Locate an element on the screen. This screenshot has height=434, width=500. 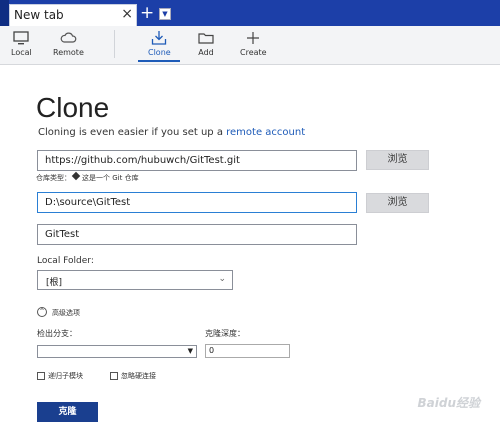
cloud-icon is located at coordinates (69, 37).